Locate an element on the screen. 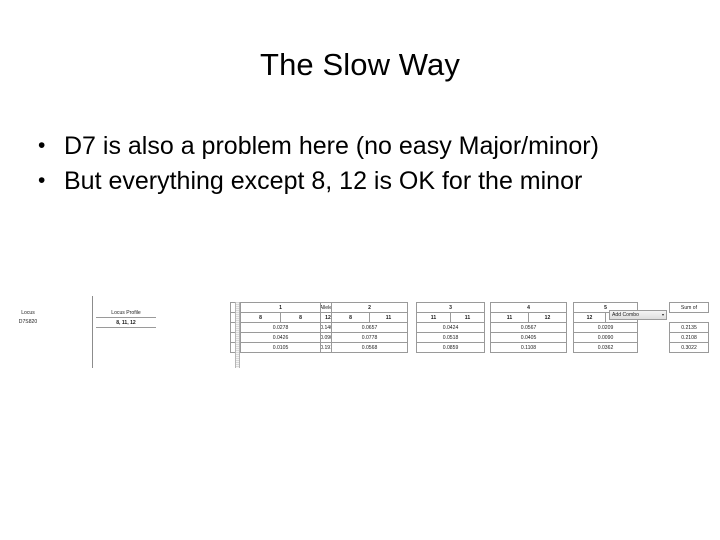  combo-value: 0.0567 is located at coordinates (528, 327).